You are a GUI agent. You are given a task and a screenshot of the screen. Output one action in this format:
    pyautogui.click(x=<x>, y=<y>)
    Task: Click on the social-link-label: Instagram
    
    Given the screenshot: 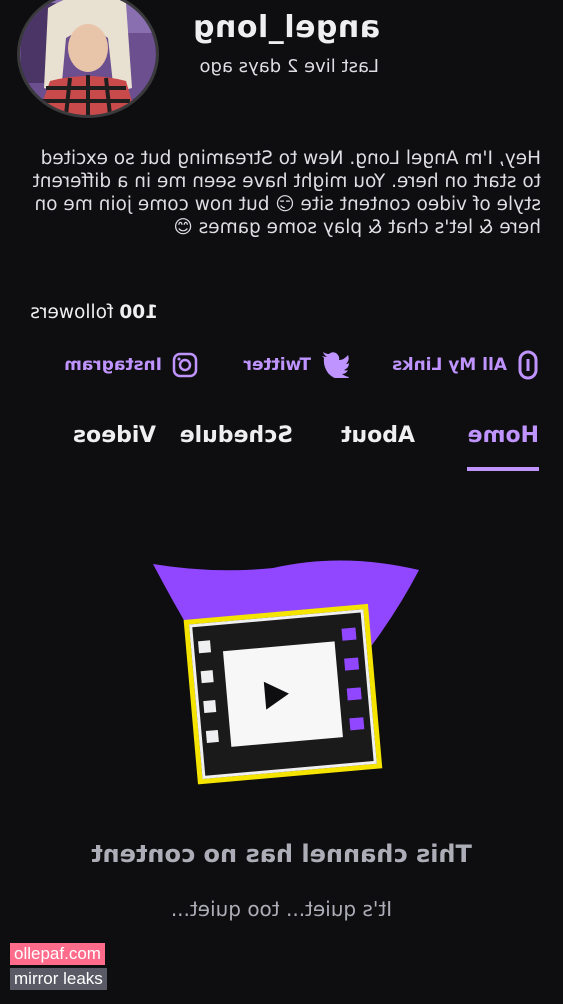 What is the action you would take?
    pyautogui.click(x=113, y=365)
    